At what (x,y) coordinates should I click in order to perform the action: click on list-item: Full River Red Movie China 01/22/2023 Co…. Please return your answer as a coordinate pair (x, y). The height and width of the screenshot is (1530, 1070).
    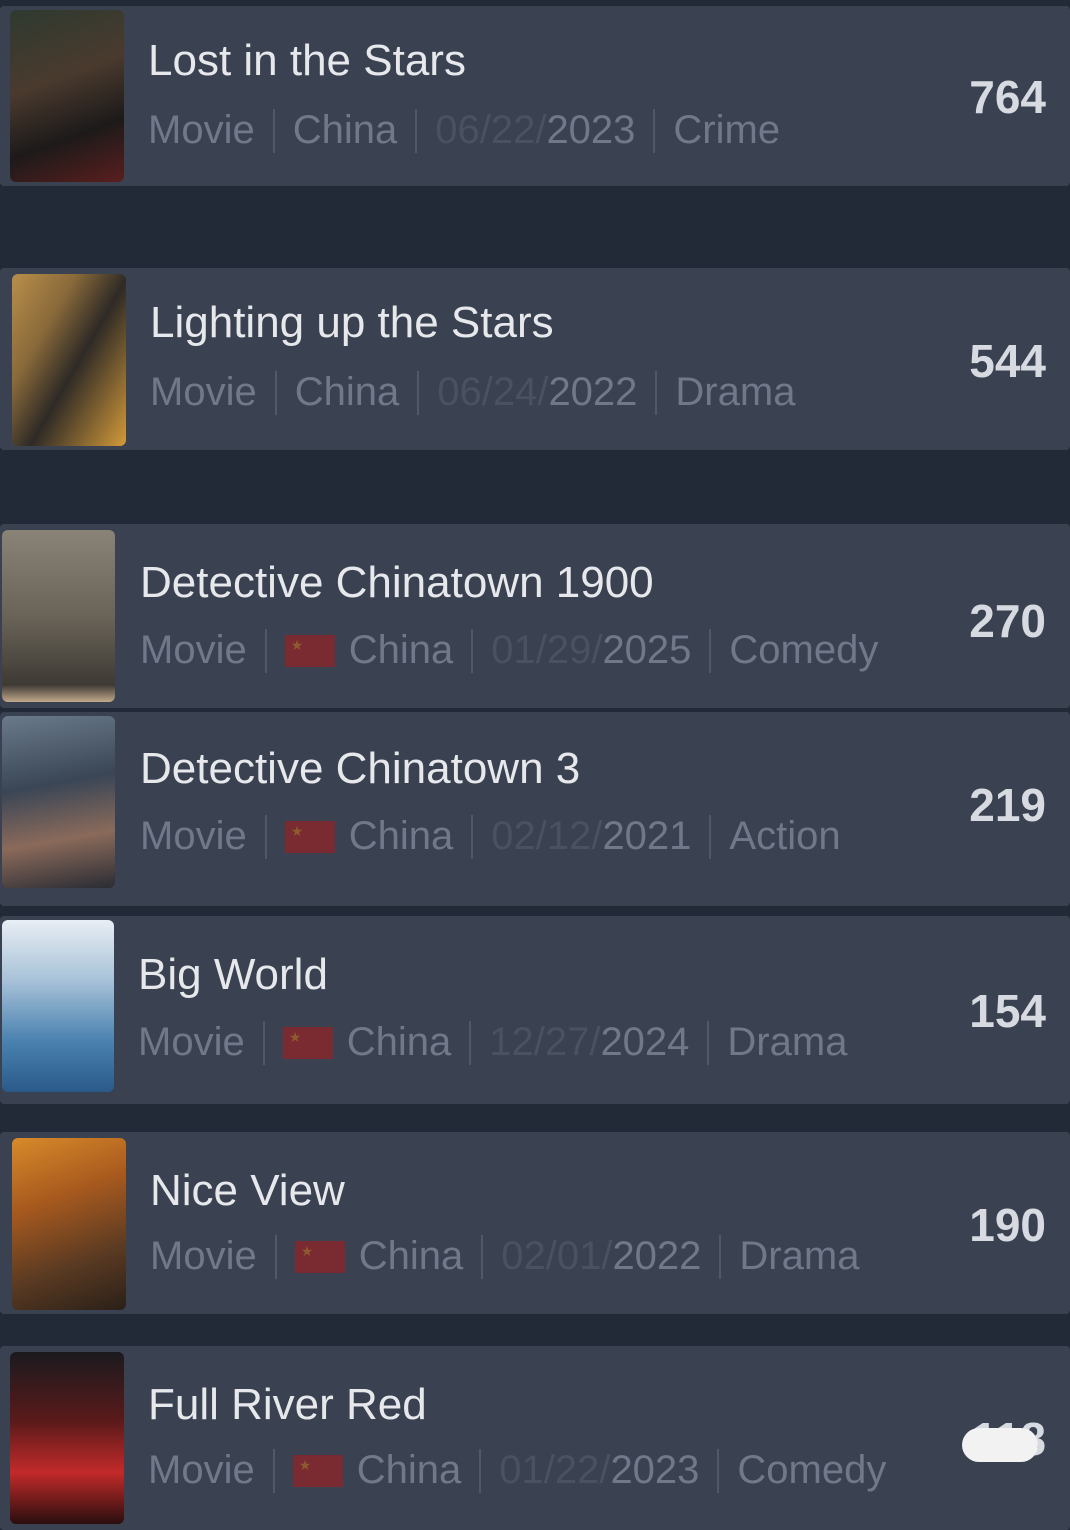
    Looking at the image, I should click on (535, 1438).